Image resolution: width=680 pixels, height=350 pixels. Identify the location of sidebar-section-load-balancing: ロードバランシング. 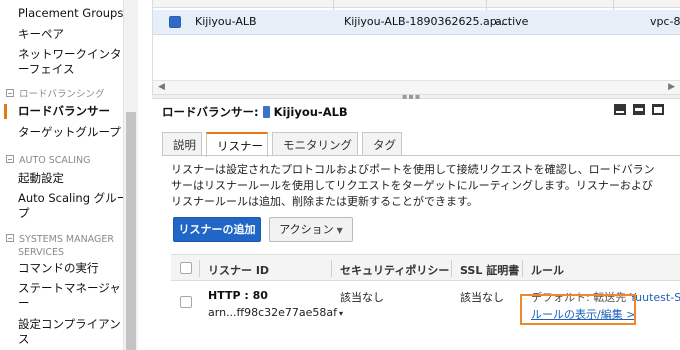
(55, 94).